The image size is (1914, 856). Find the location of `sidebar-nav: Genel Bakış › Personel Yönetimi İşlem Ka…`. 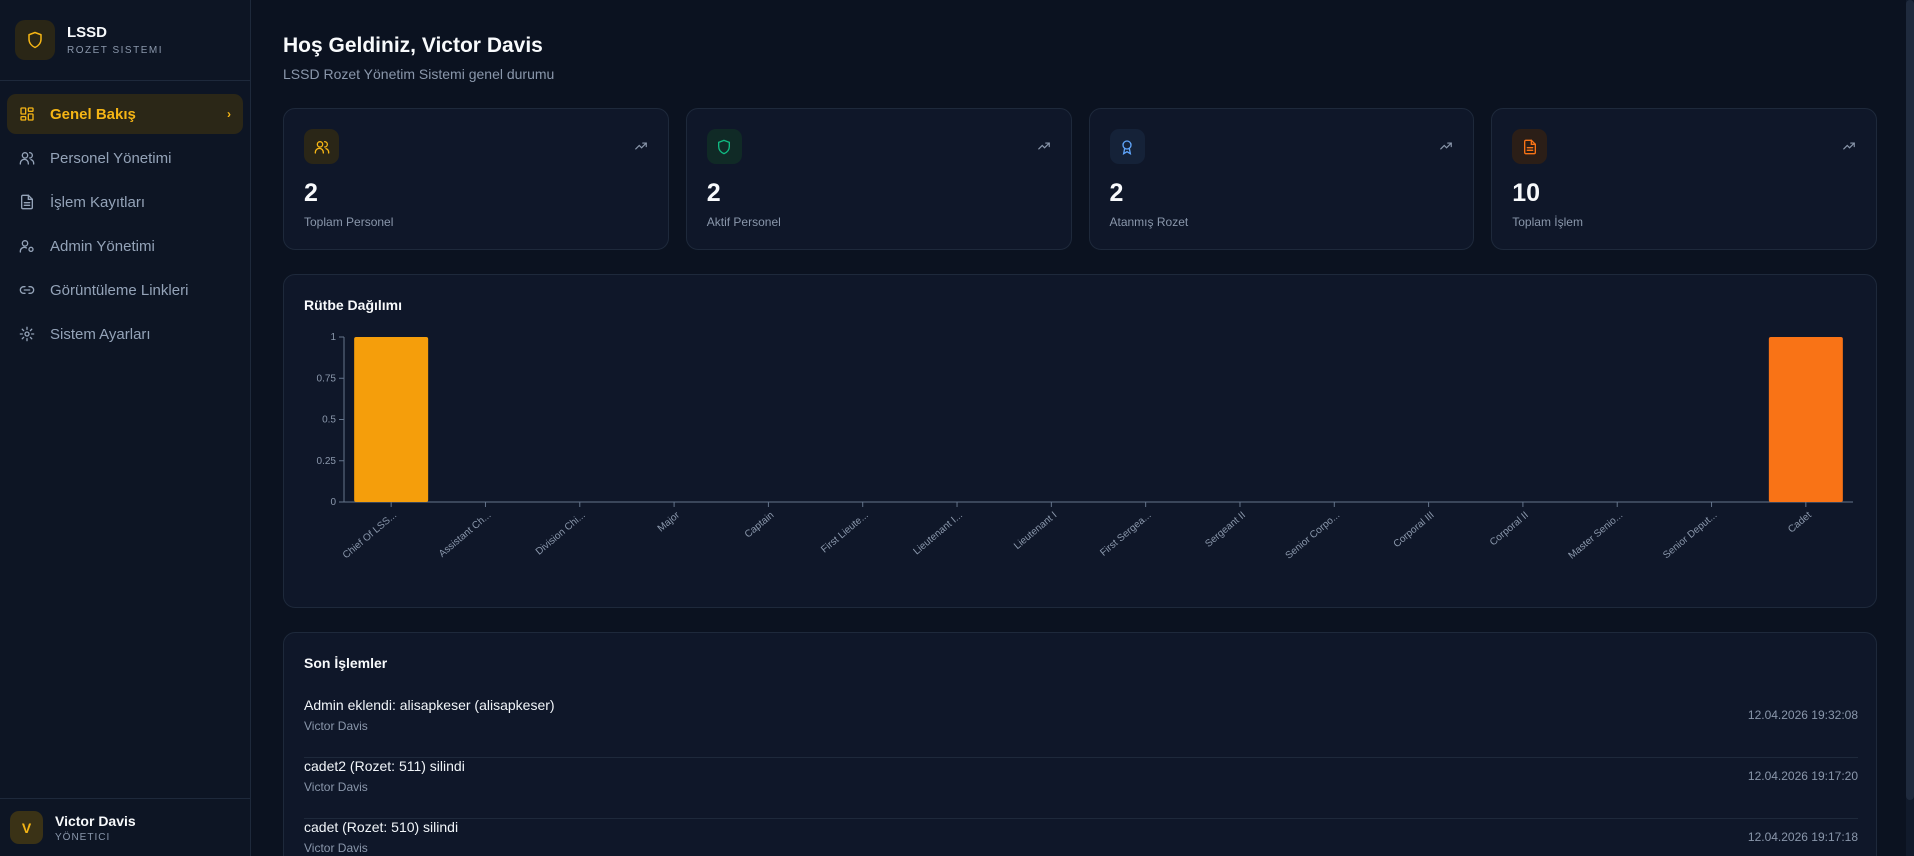

sidebar-nav: Genel Bakış › Personel Yönetimi İşlem Ka… is located at coordinates (125, 226).